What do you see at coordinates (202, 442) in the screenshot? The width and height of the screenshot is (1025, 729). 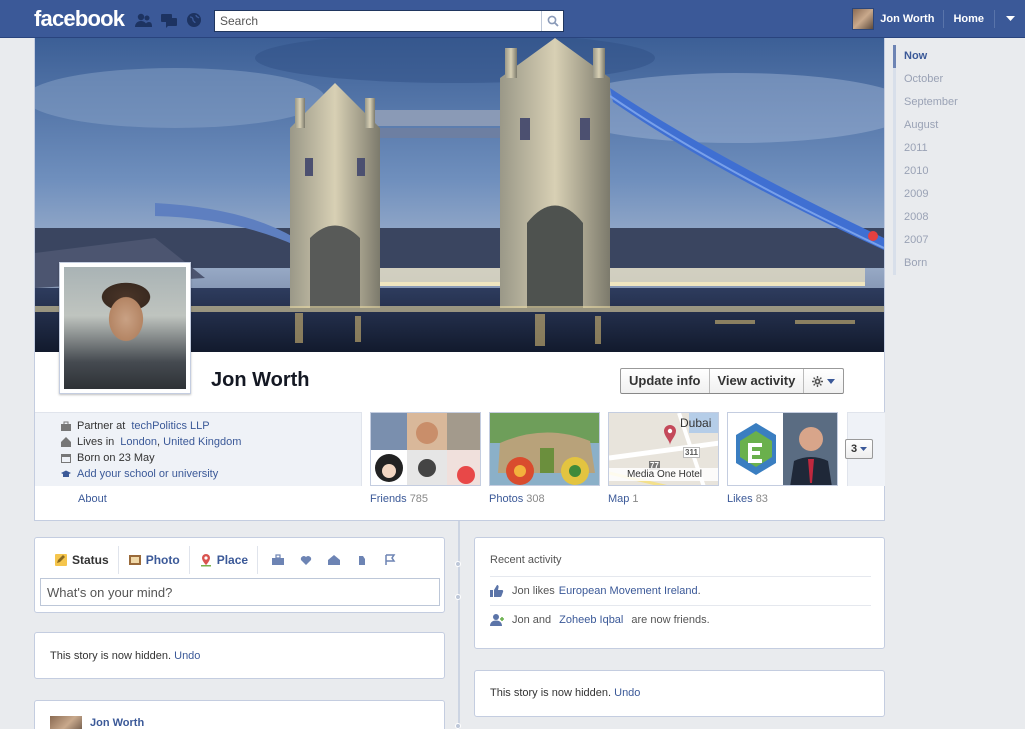 I see `country-link: United Kingdom` at bounding box center [202, 442].